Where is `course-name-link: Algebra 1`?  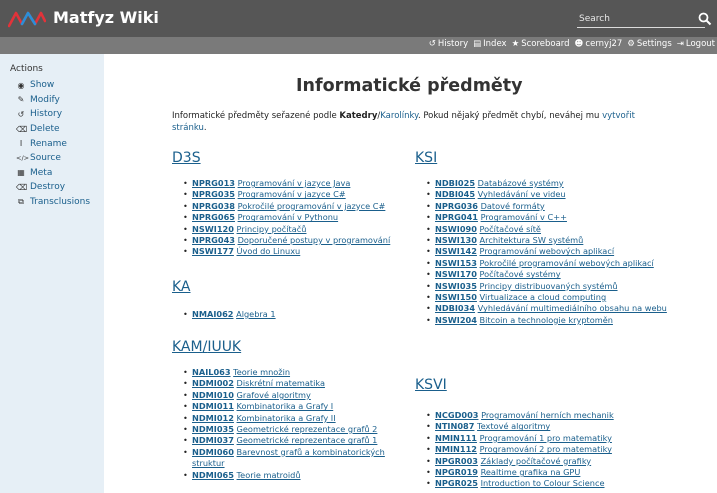
course-name-link: Algebra 1 is located at coordinates (256, 314).